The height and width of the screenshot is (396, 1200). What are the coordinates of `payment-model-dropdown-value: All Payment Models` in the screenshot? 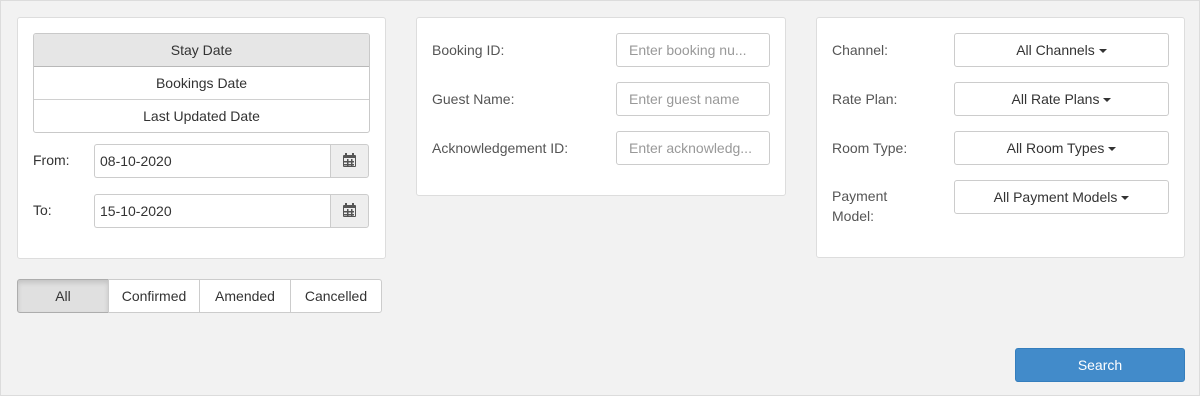 It's located at (1055, 197).